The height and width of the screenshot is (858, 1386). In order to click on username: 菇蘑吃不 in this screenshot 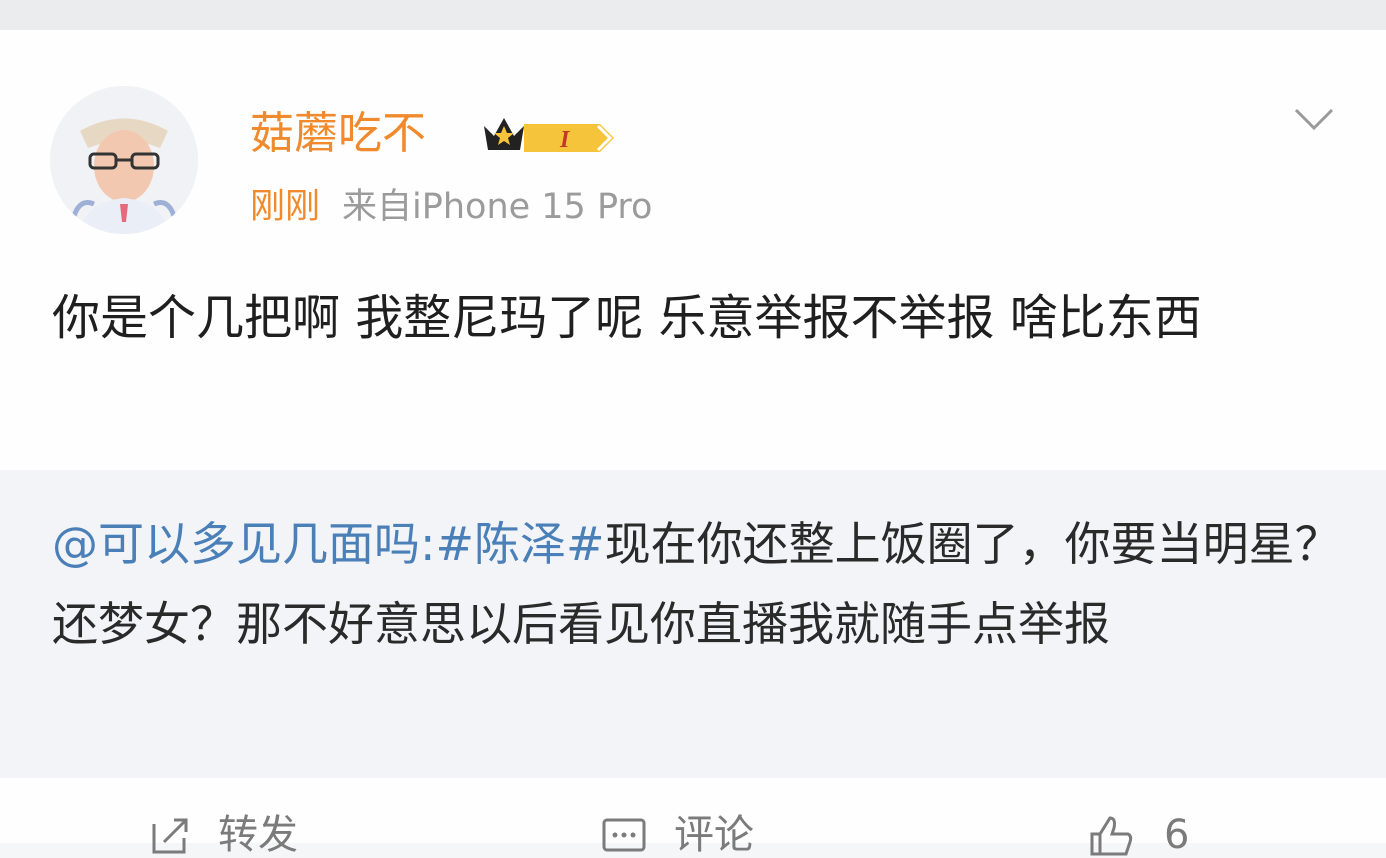, I will do `click(338, 134)`.